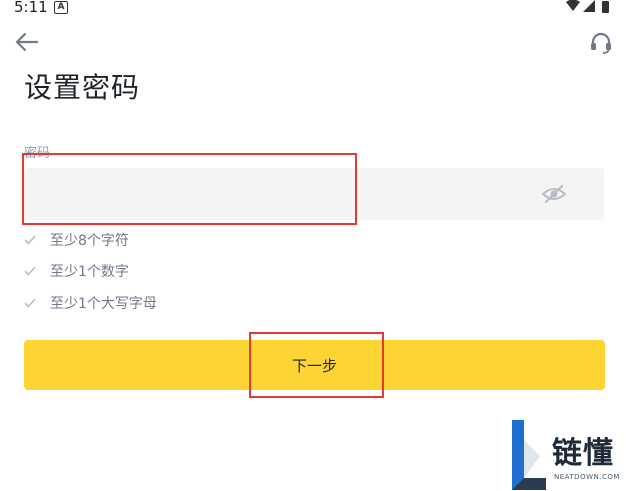 Image resolution: width=626 pixels, height=491 pixels. What do you see at coordinates (274, 194) in the screenshot?
I see `password-input` at bounding box center [274, 194].